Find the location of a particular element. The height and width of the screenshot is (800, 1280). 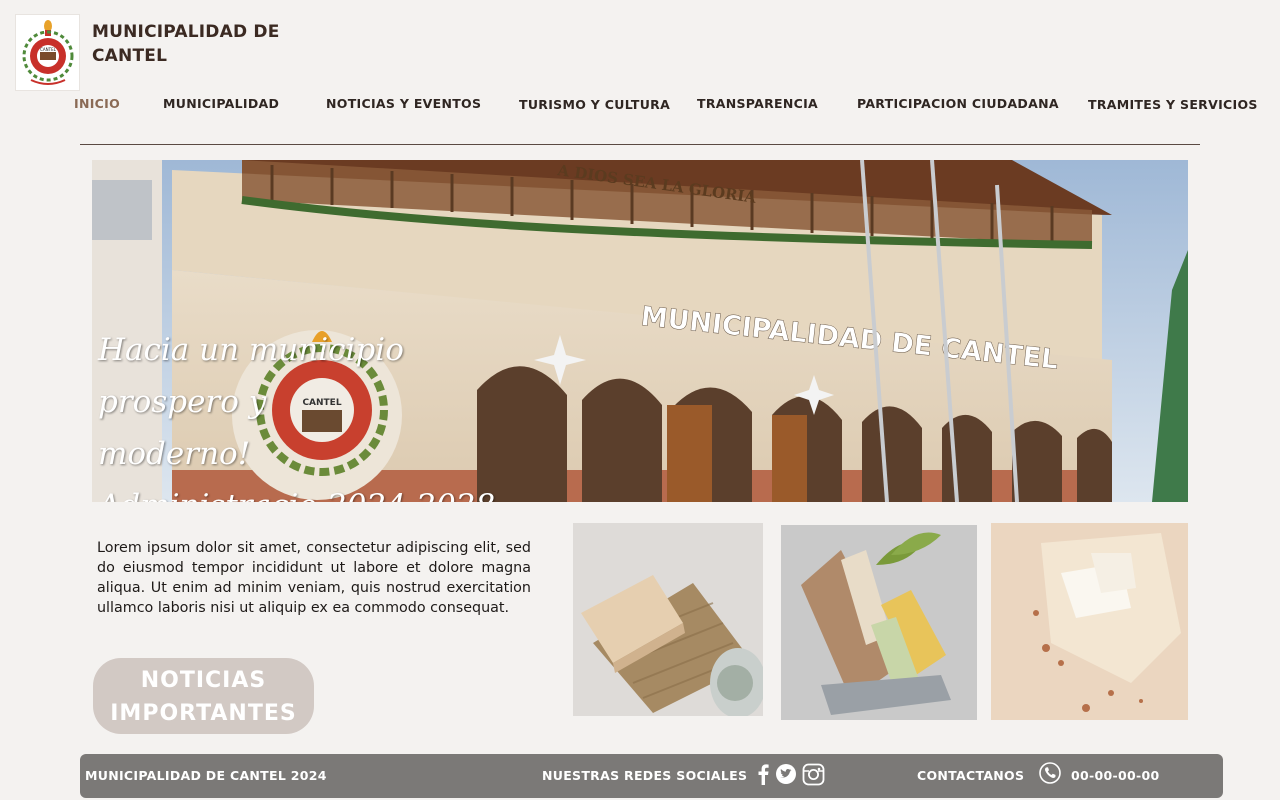

footer-phone-number: 00-00-00-00 is located at coordinates (1115, 775).